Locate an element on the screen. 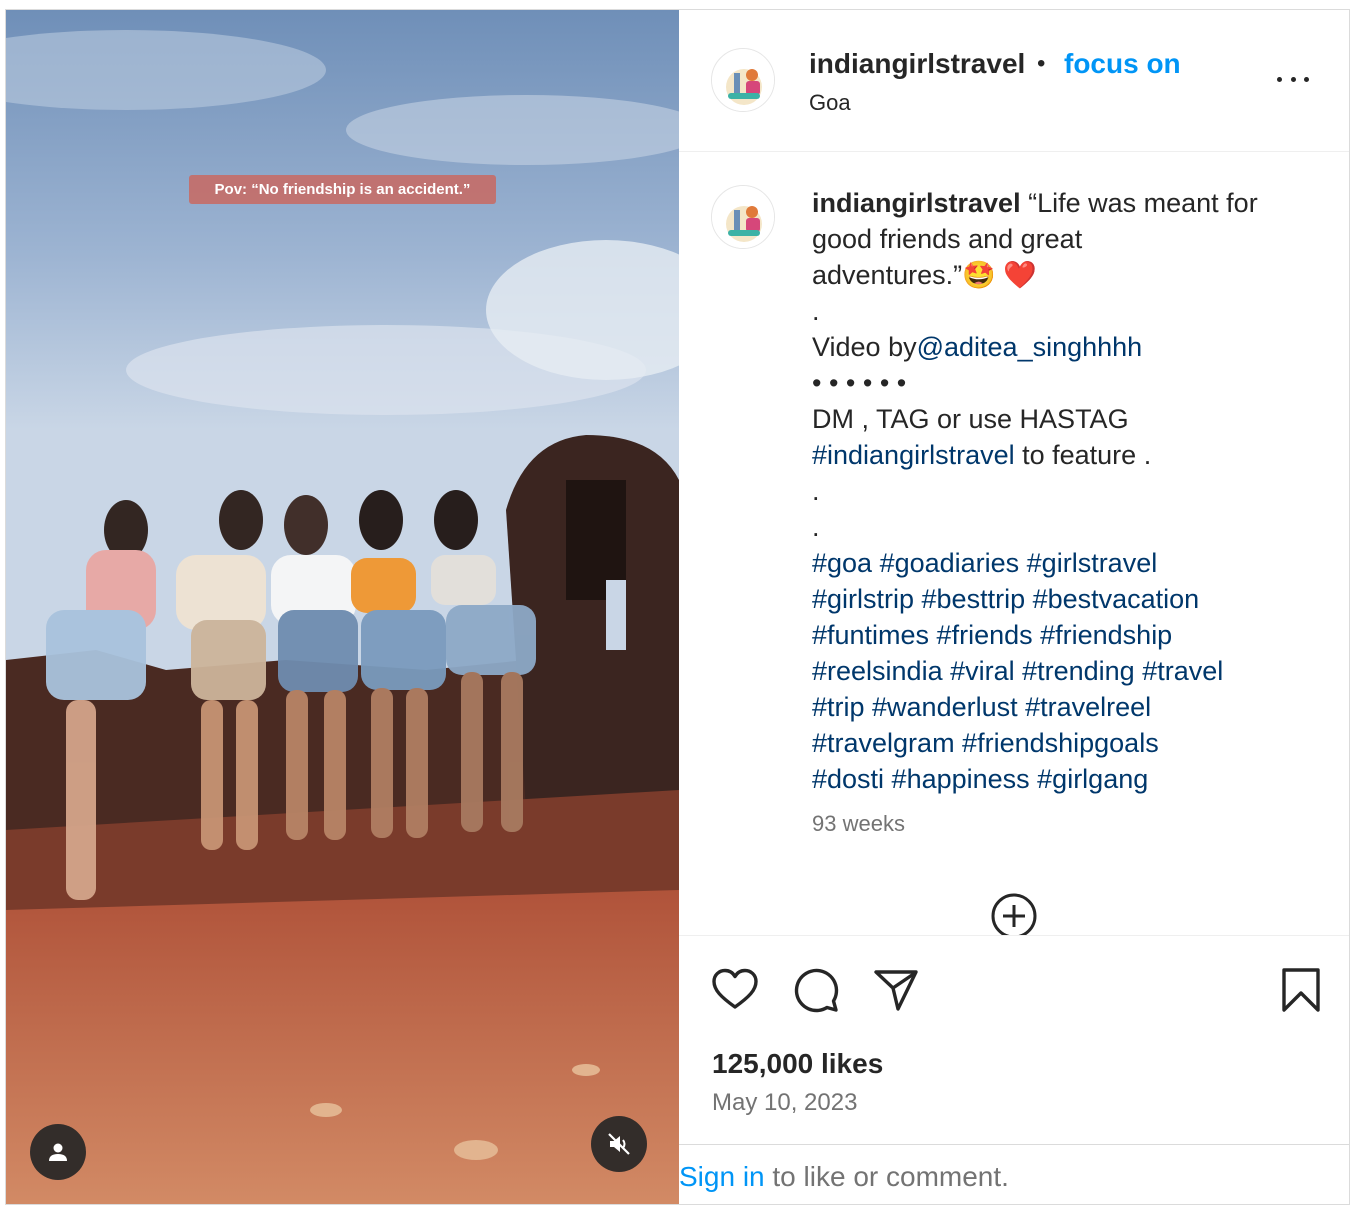 The image size is (1370, 1214). mention-link: @aditea_singhhhh is located at coordinates (1030, 347).